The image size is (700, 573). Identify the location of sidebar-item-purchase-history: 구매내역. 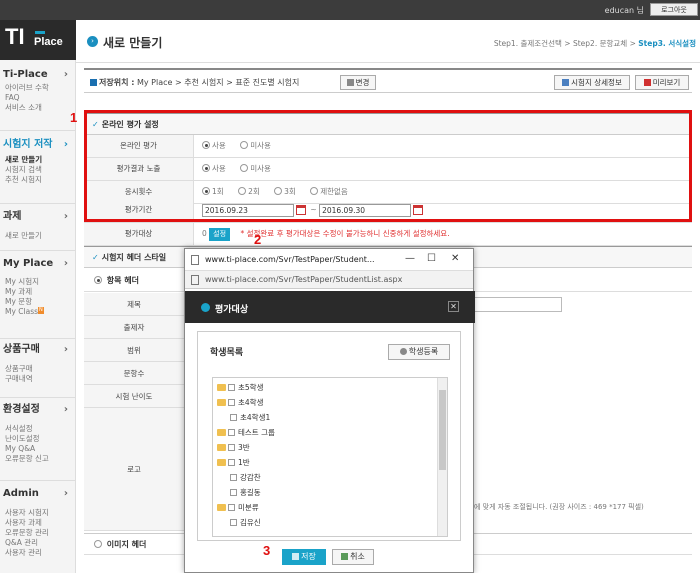
(40, 379).